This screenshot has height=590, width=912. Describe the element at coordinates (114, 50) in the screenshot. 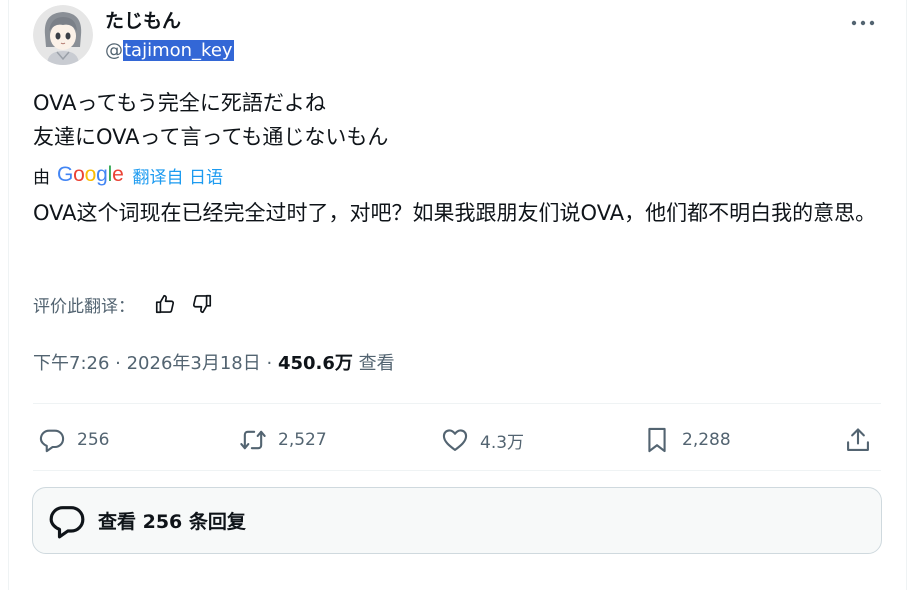

I see `handle-prefix: @` at that location.